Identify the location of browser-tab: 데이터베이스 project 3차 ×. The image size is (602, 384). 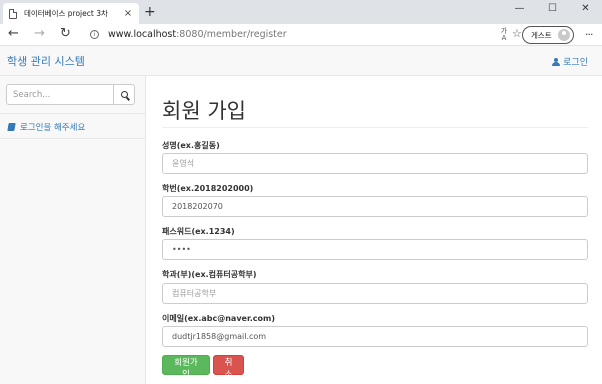
(71, 13).